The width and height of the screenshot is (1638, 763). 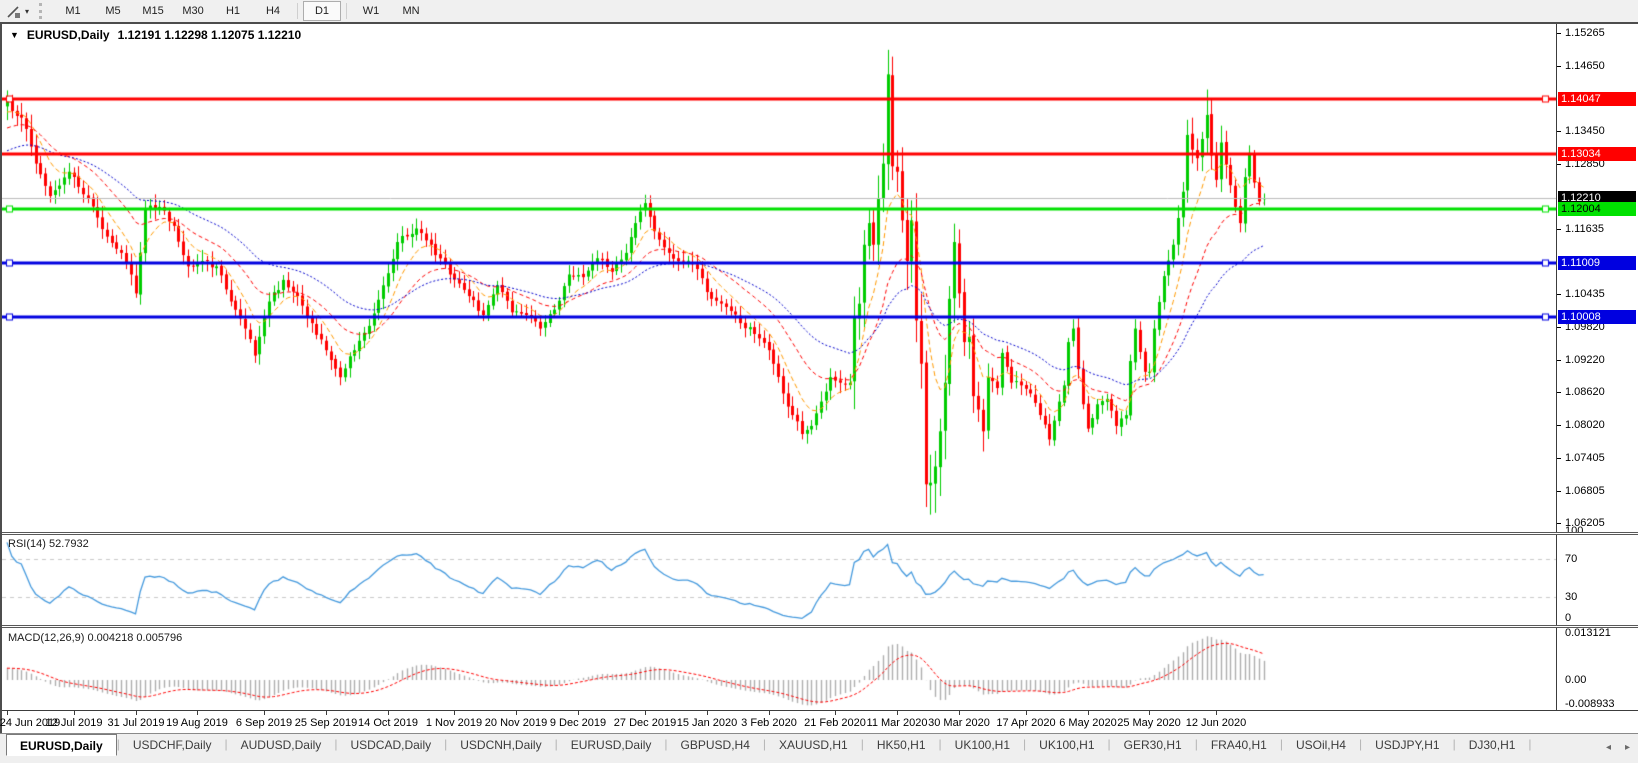 I want to click on price-axis-tick-label: 1.08620, so click(x=1585, y=392).